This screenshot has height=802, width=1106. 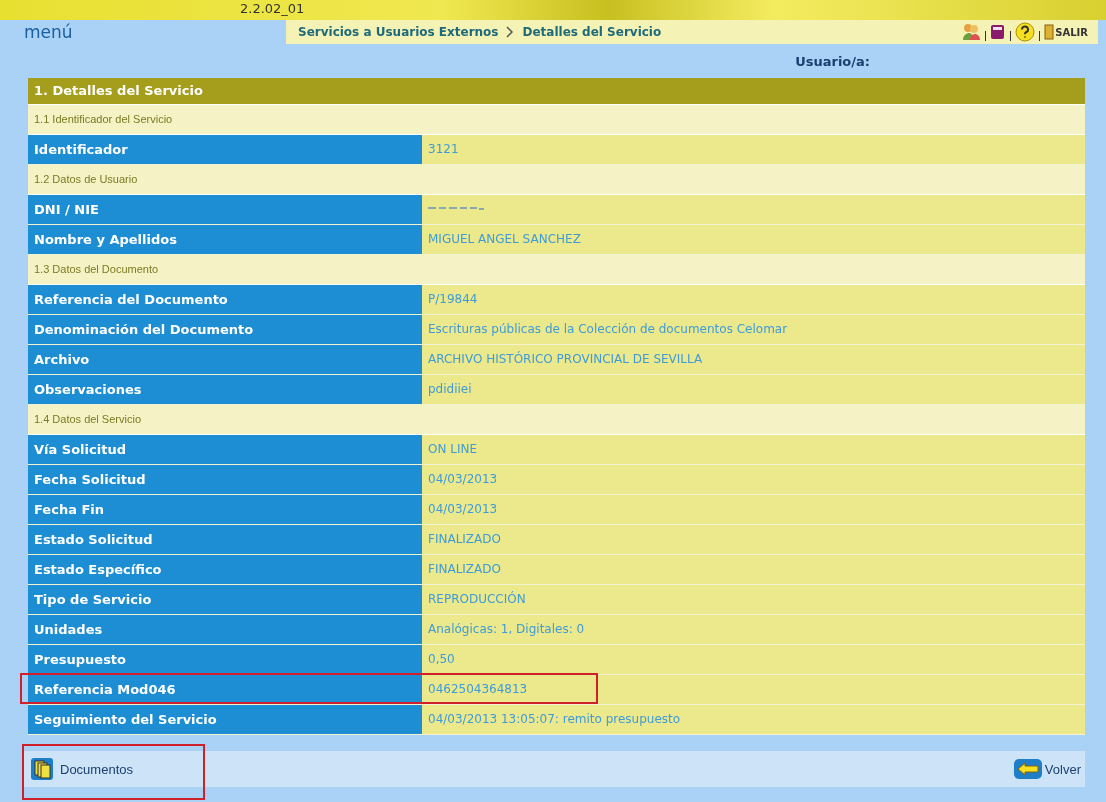 I want to click on field-label: Seguimiento del Servicio, so click(x=225, y=719).